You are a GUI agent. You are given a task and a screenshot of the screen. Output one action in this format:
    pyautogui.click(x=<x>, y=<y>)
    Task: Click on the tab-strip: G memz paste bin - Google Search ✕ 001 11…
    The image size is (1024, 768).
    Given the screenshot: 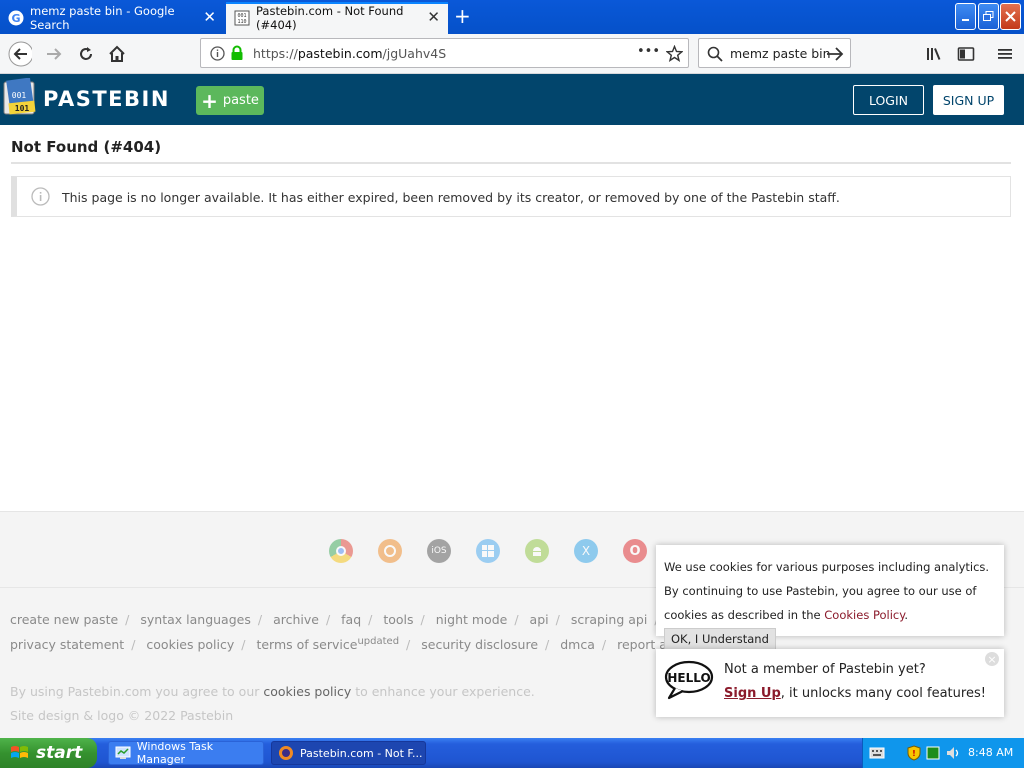 What is the action you would take?
    pyautogui.click(x=512, y=17)
    